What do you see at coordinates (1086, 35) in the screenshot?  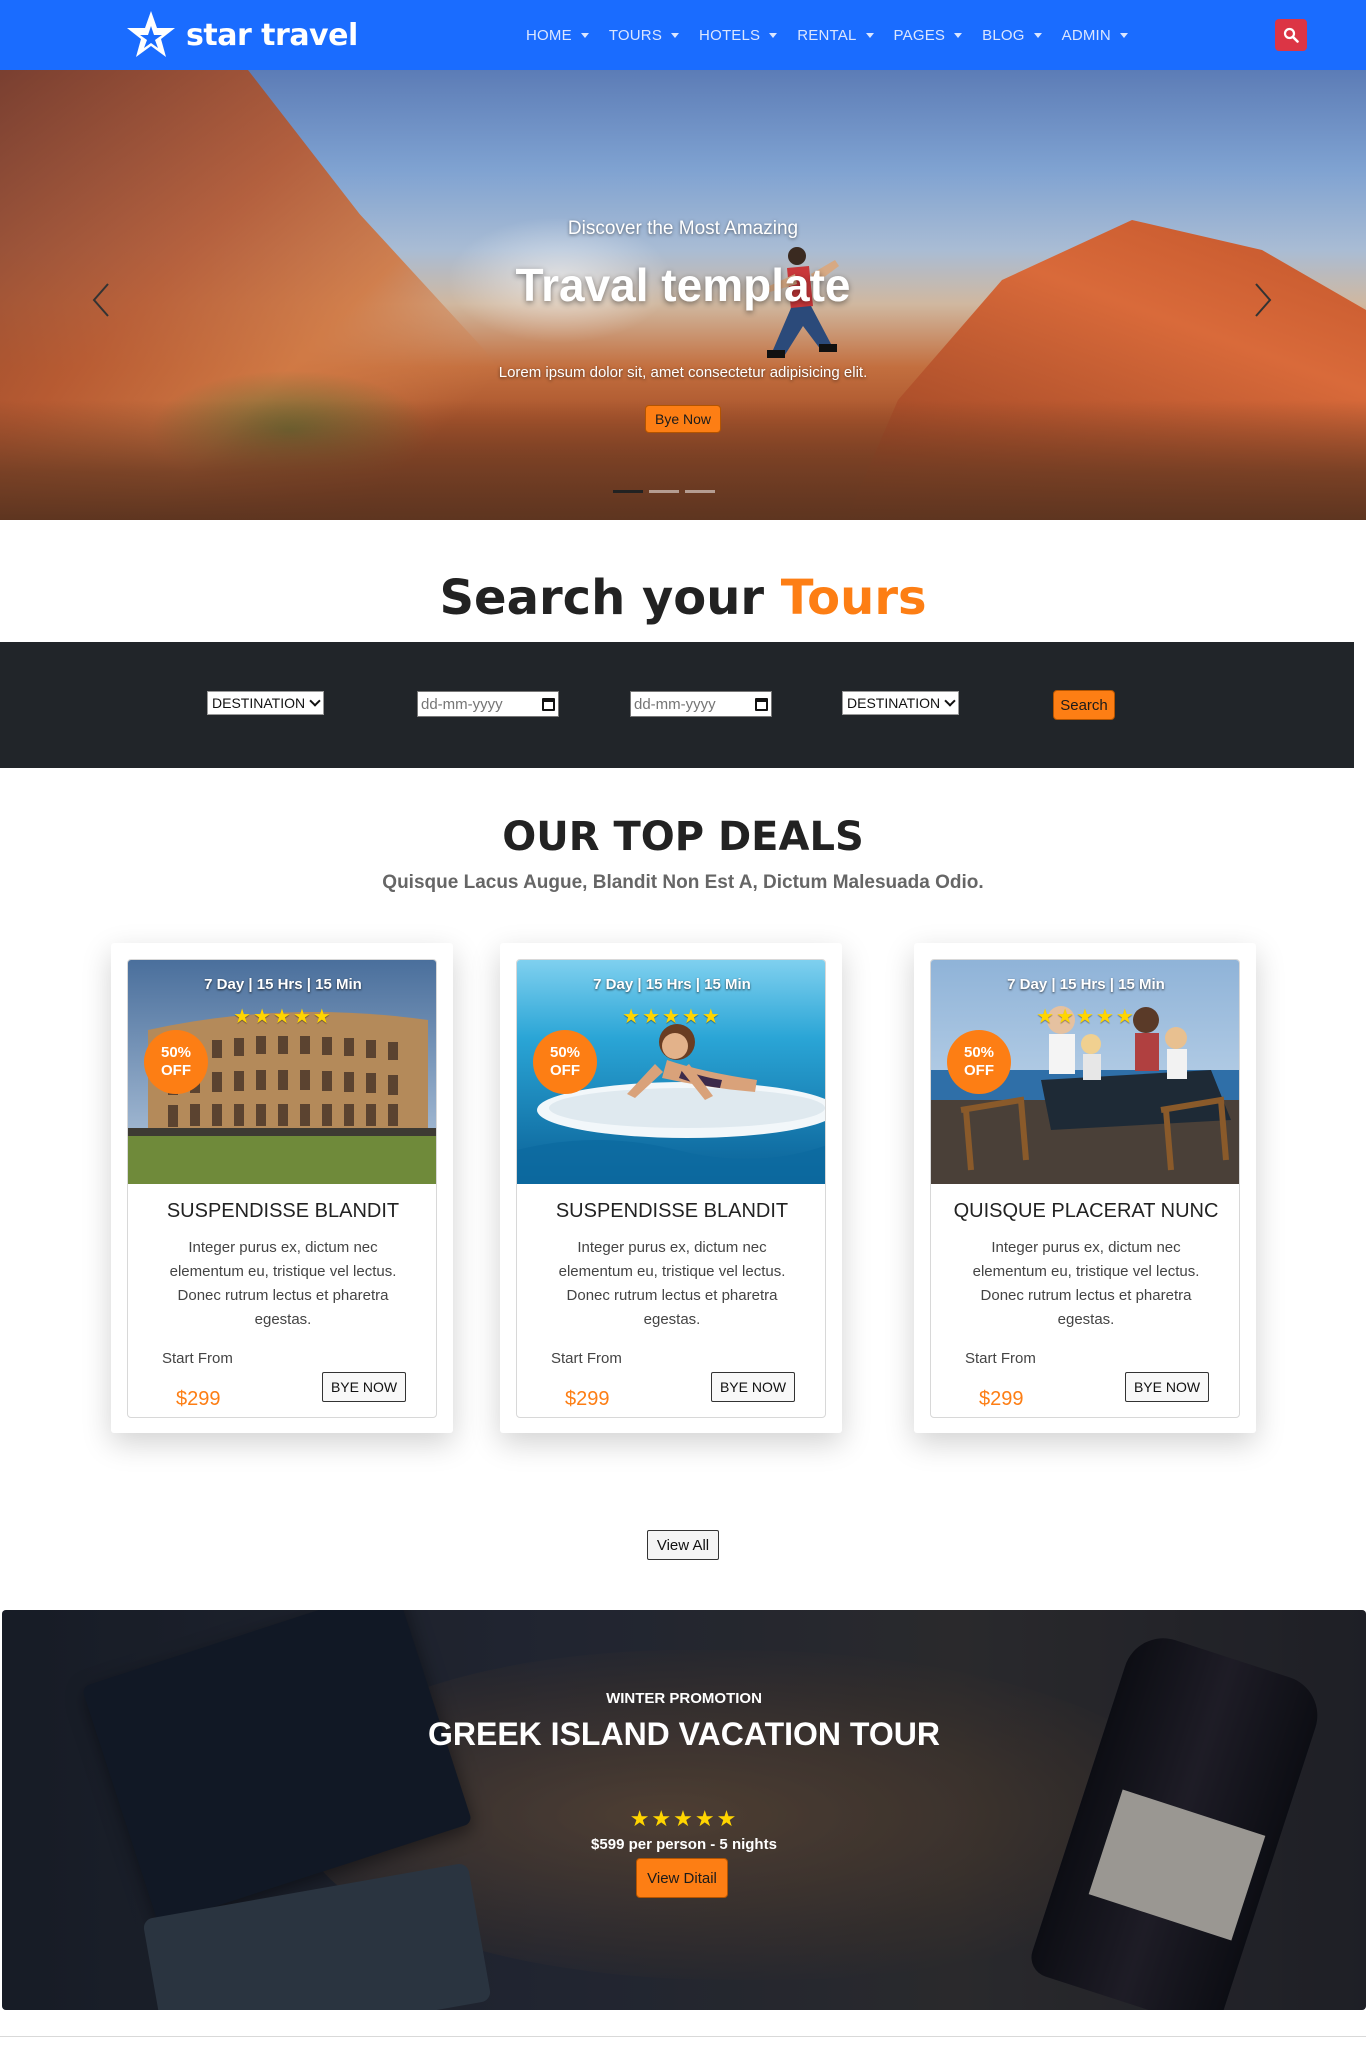 I see `nav-admin-label: ADMIN` at bounding box center [1086, 35].